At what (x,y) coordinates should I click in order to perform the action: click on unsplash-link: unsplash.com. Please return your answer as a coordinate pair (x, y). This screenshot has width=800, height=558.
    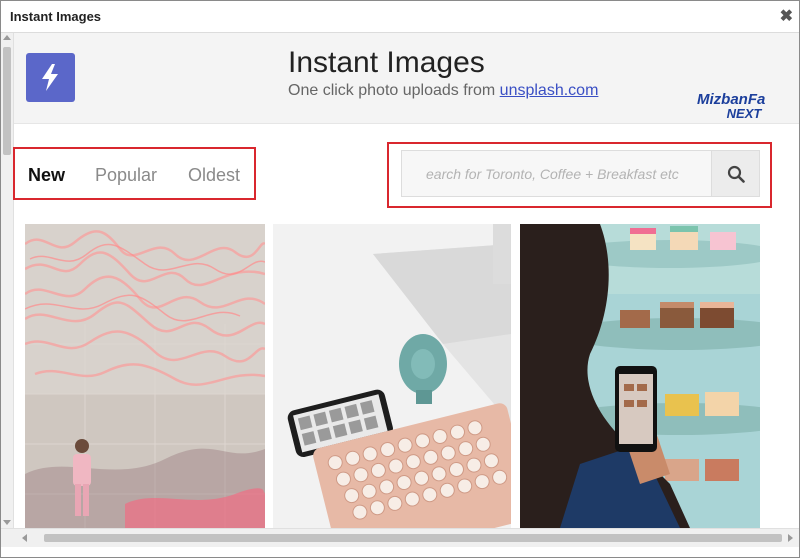
    Looking at the image, I should click on (549, 90).